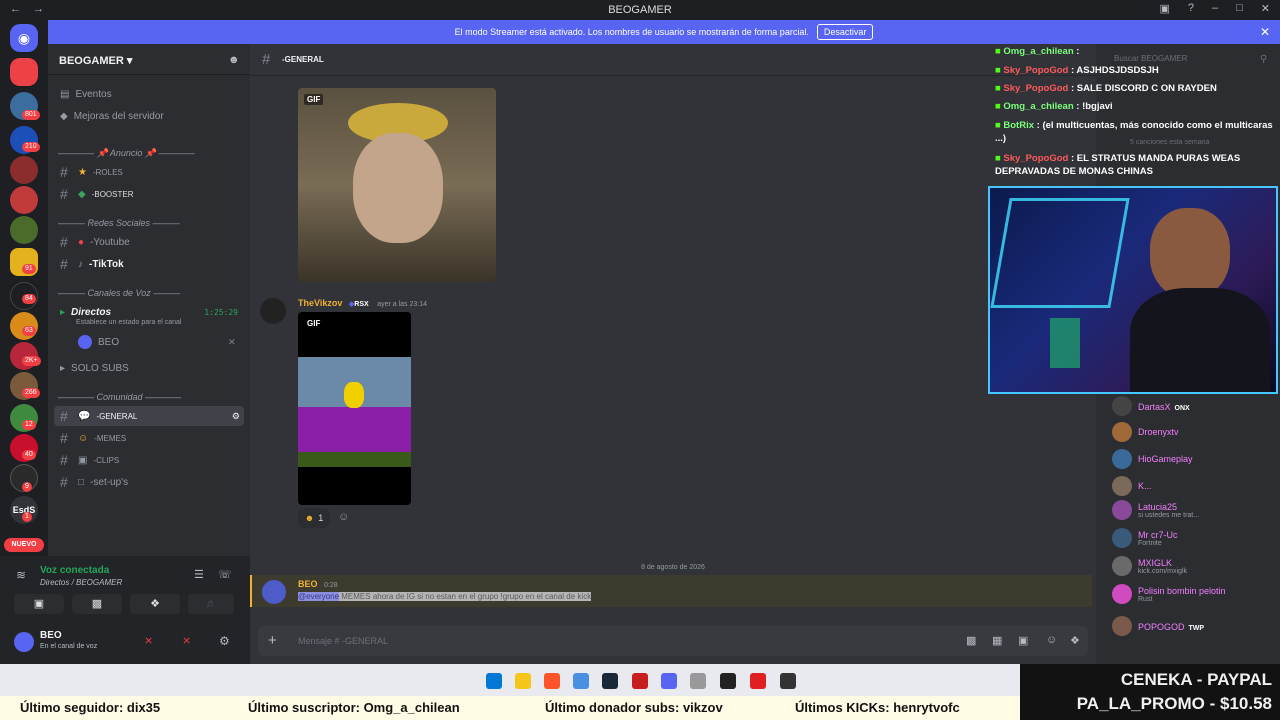 Image resolution: width=1280 pixels, height=720 pixels. What do you see at coordinates (397, 185) in the screenshot?
I see `gif-image-1: GIF` at bounding box center [397, 185].